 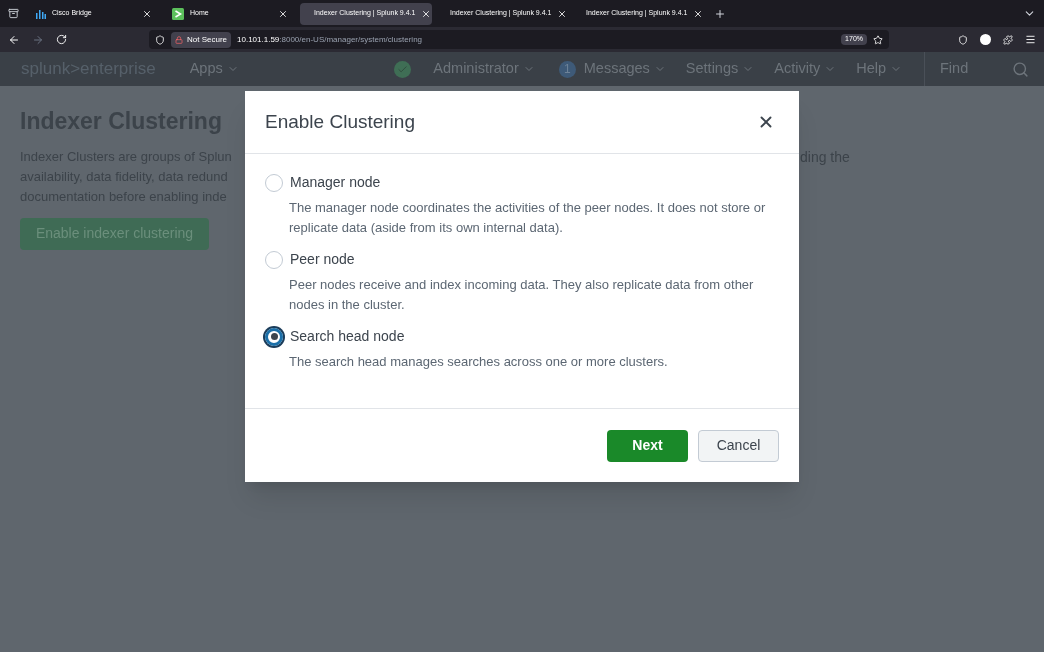 What do you see at coordinates (351, 39) in the screenshot?
I see `url-path: :8000/en-US/manager/system/clustering` at bounding box center [351, 39].